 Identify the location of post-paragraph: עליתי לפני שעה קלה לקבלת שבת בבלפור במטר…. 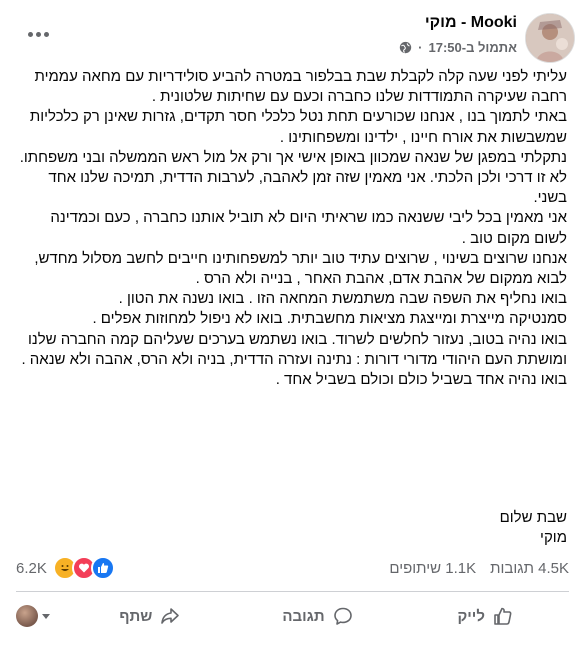
(301, 87).